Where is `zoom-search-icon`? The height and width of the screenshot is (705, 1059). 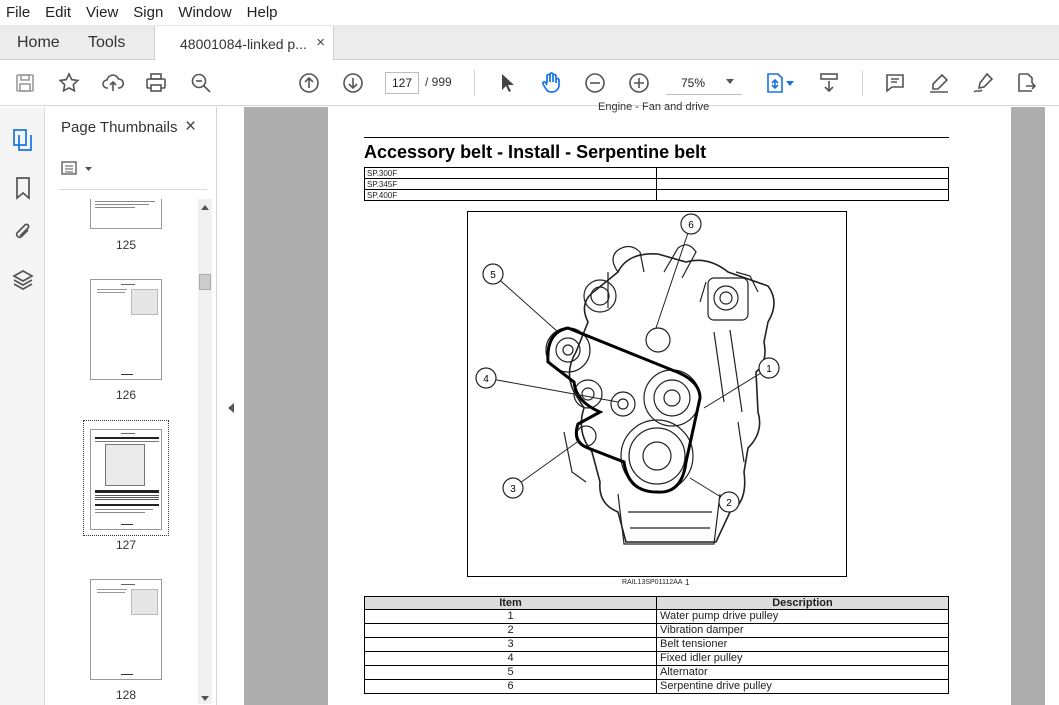
zoom-search-icon is located at coordinates (201, 83).